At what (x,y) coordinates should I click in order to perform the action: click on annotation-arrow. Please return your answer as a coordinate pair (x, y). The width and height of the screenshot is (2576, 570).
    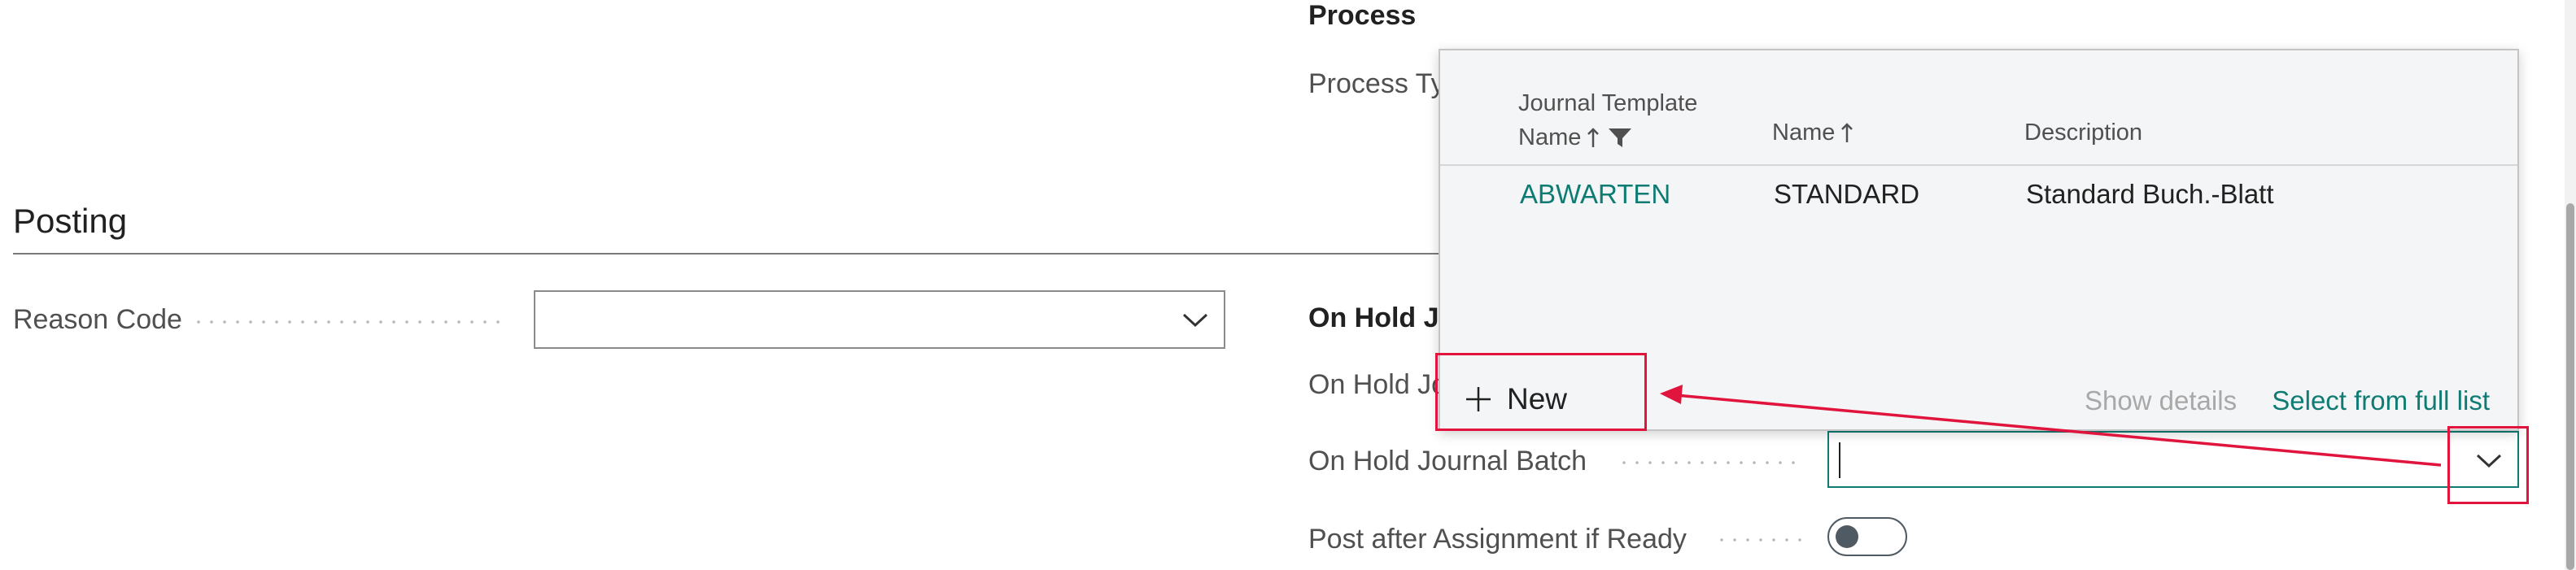
    Looking at the image, I should click on (2051, 426).